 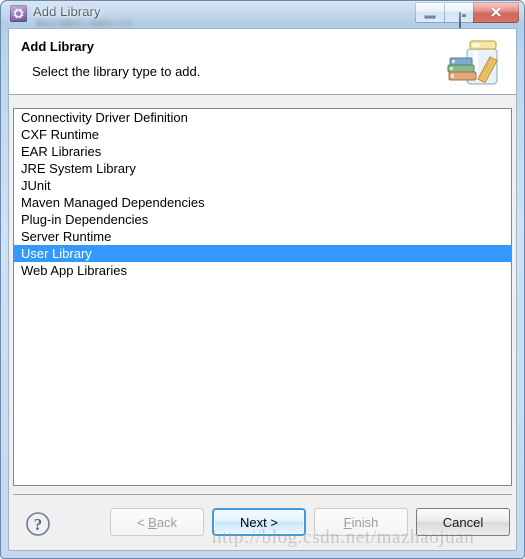 I want to click on next-button-label: Next >, so click(x=259, y=522).